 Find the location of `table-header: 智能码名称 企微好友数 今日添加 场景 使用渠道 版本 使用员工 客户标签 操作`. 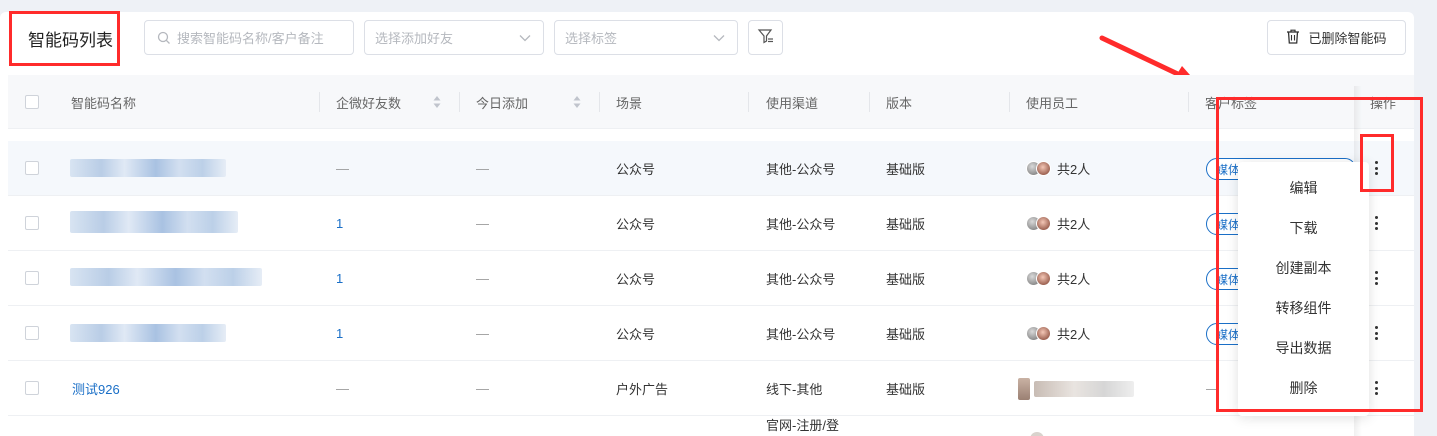

table-header: 智能码名称 企微好友数 今日添加 场景 使用渠道 版本 使用员工 客户标签 操作 is located at coordinates (711, 102).